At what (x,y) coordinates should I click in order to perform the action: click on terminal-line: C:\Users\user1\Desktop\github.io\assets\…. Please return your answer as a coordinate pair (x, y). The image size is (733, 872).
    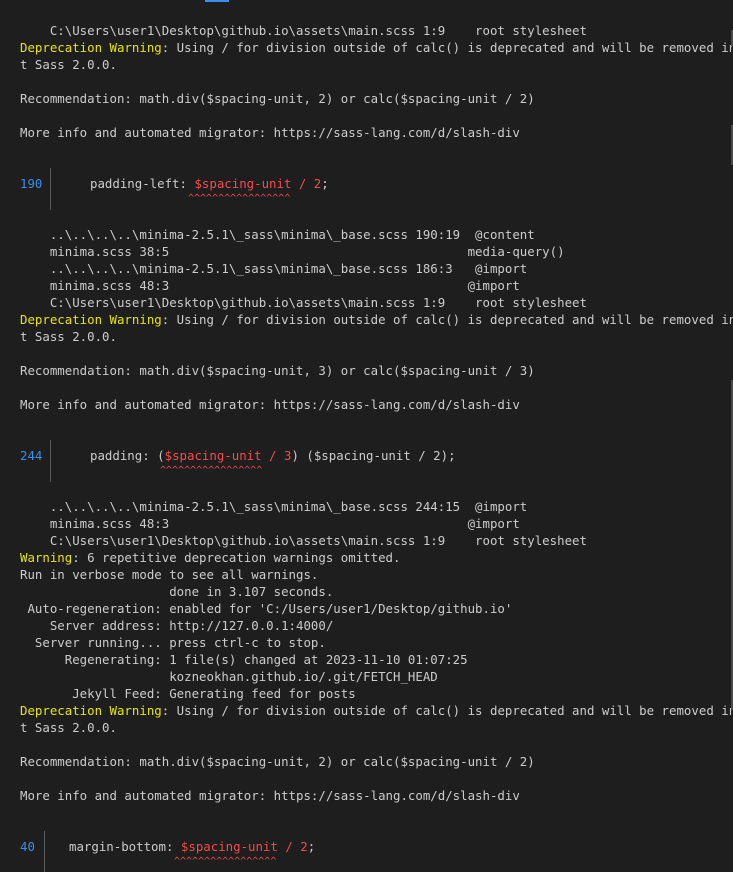
    Looking at the image, I should click on (303, 30).